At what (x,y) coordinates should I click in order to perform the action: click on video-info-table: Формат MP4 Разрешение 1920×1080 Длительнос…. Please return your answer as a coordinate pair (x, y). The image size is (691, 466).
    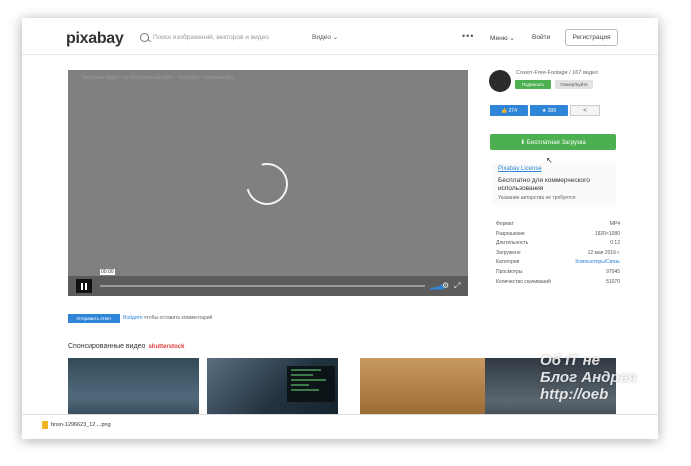
    Looking at the image, I should click on (558, 254).